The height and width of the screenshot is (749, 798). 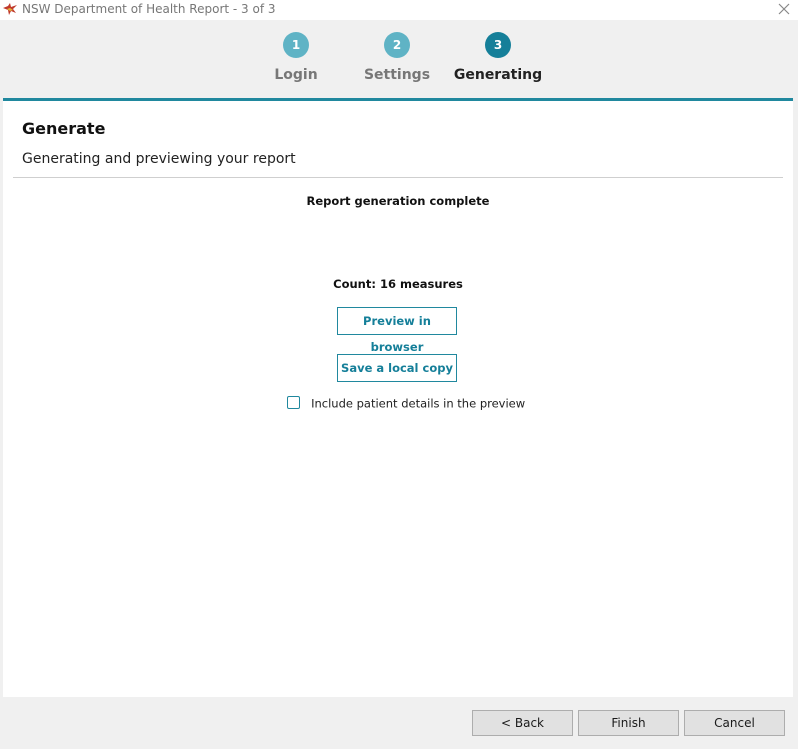 What do you see at coordinates (628, 723) in the screenshot?
I see `finish-button: Finish` at bounding box center [628, 723].